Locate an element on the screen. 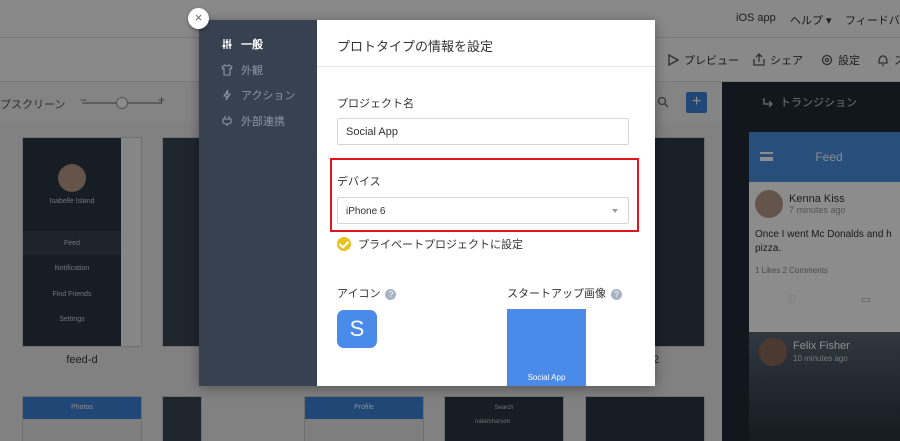 The height and width of the screenshot is (441, 900). sidebar-item-appearance: 外観 is located at coordinates (242, 70).